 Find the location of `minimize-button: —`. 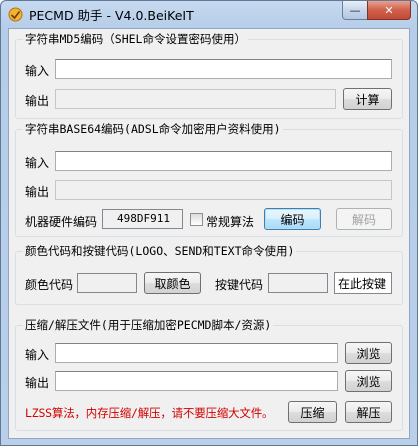

minimize-button: — is located at coordinates (355, 10).